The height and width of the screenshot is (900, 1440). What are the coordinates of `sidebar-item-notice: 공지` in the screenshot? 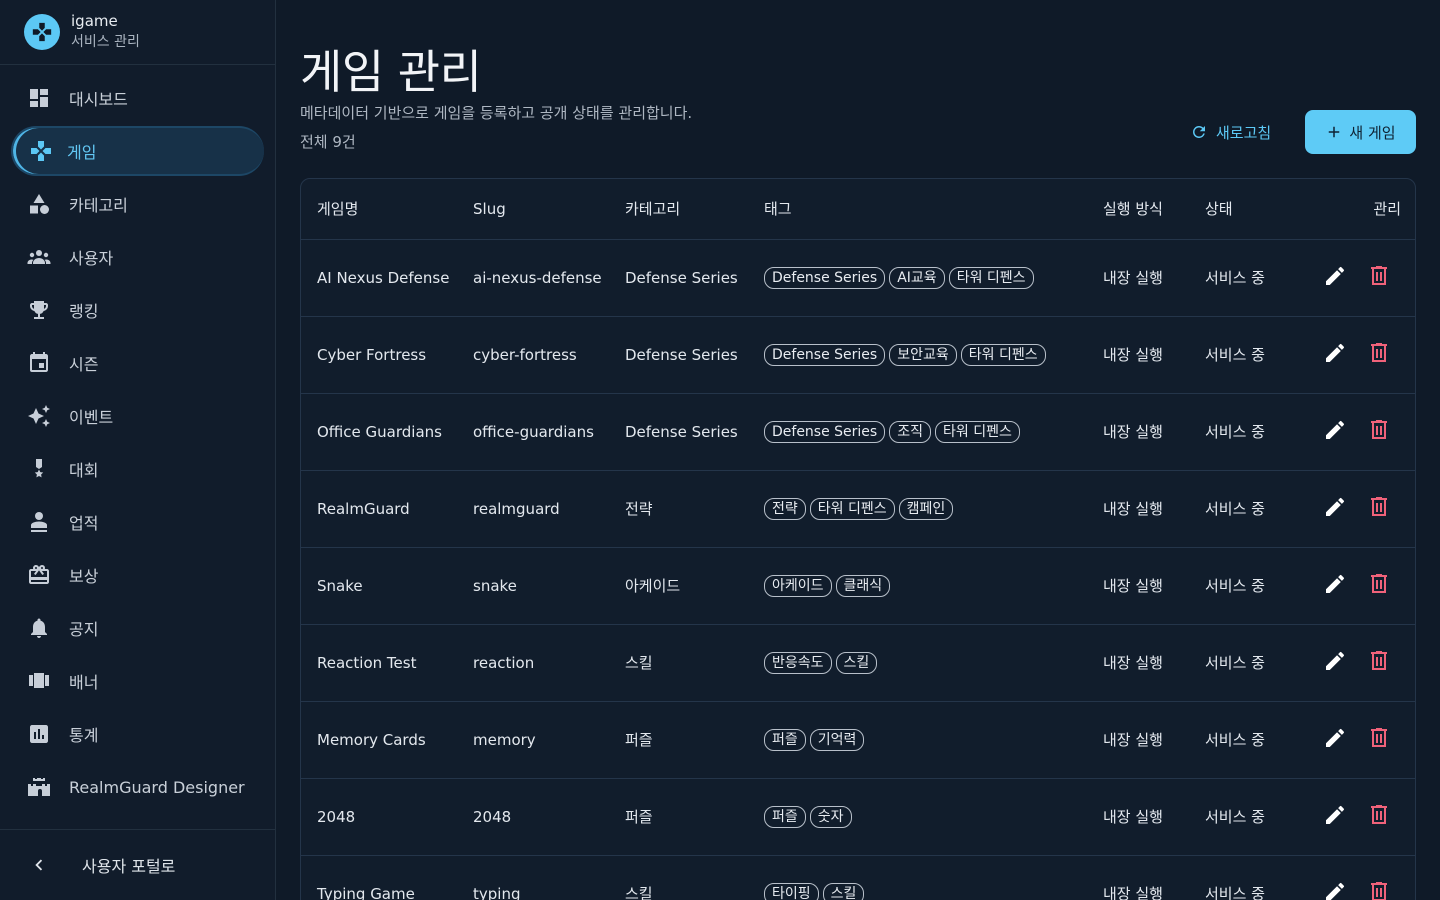 It's located at (137, 628).